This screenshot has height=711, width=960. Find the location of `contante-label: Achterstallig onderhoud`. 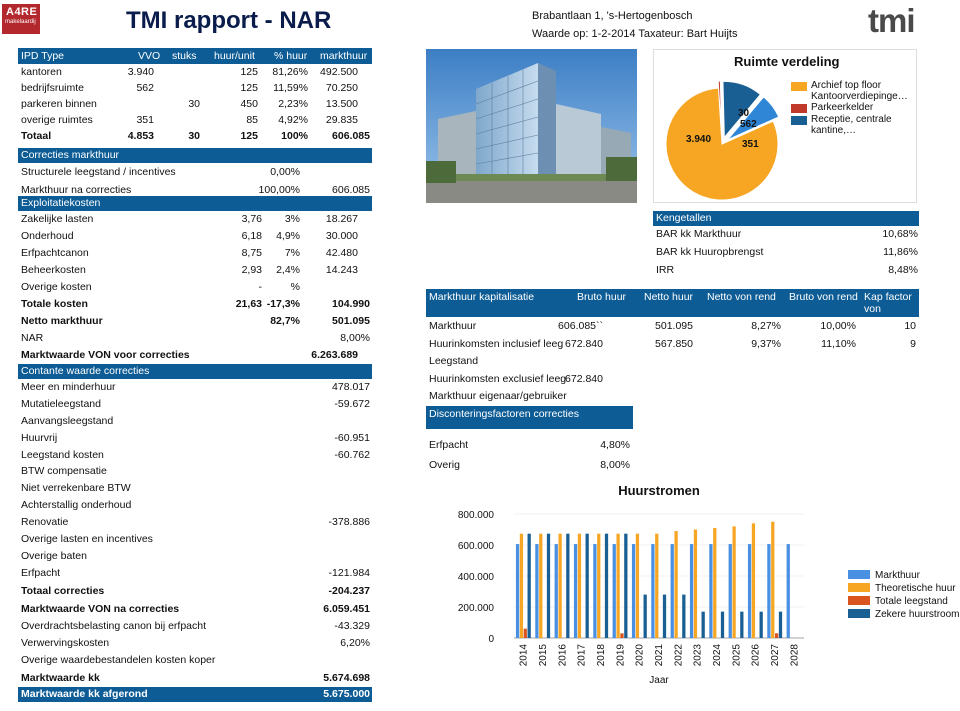

contante-label: Achterstallig onderhoud is located at coordinates (76, 505).